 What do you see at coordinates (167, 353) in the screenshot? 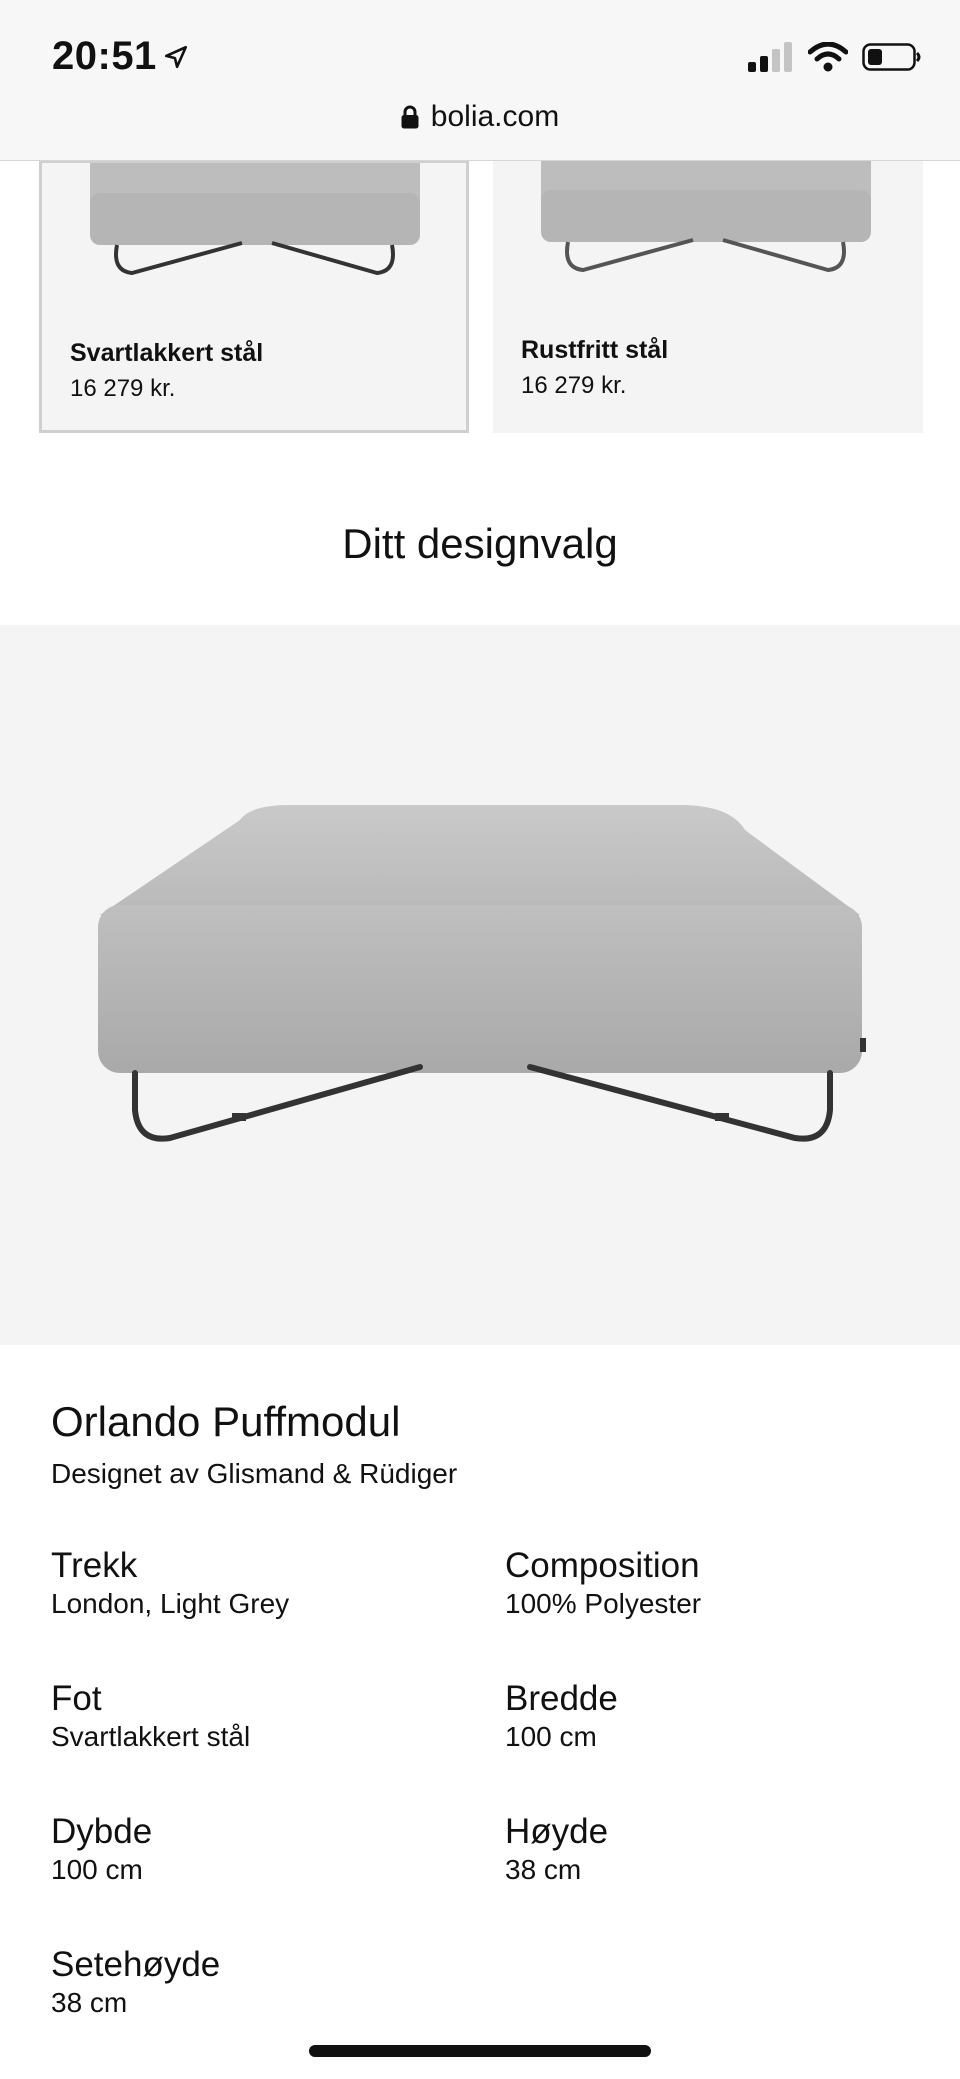
I see `variant-name: Svartlakkert stål` at bounding box center [167, 353].